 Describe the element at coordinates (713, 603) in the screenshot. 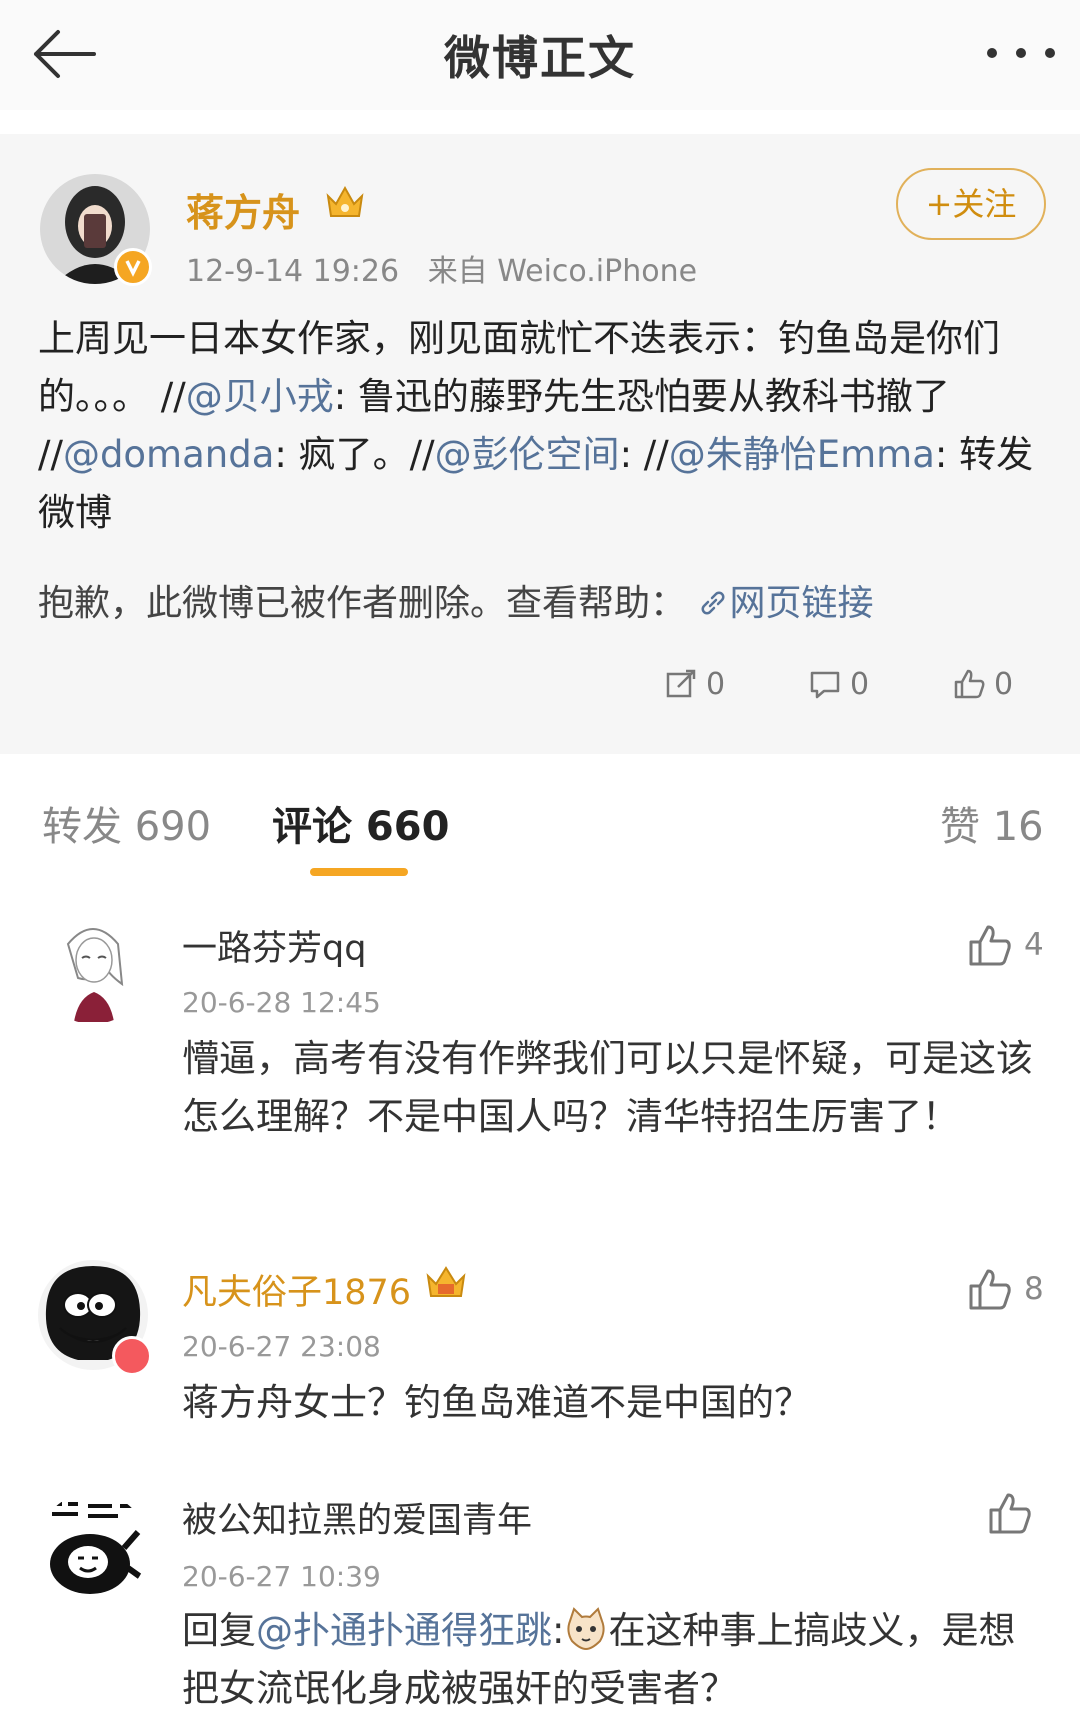

I see `link-icon` at that location.